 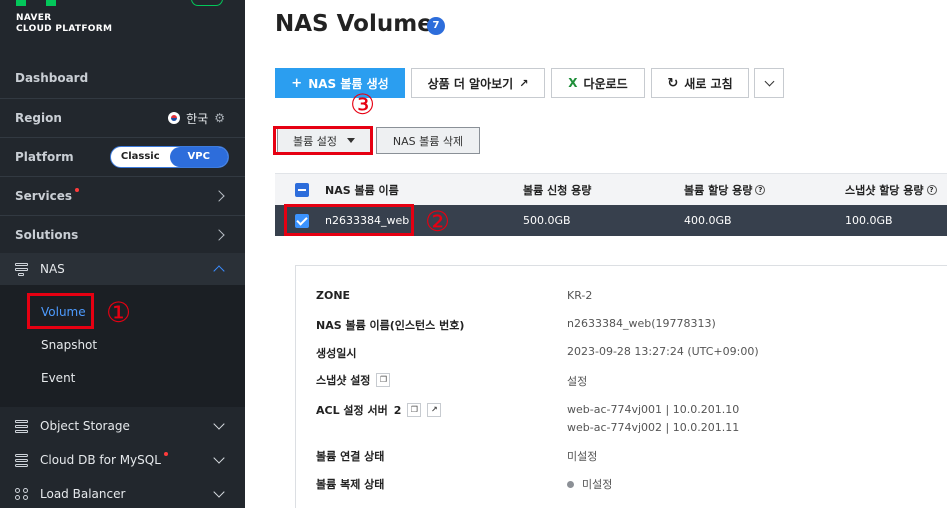 I want to click on external-link-icon: ↗, so click(x=434, y=410).